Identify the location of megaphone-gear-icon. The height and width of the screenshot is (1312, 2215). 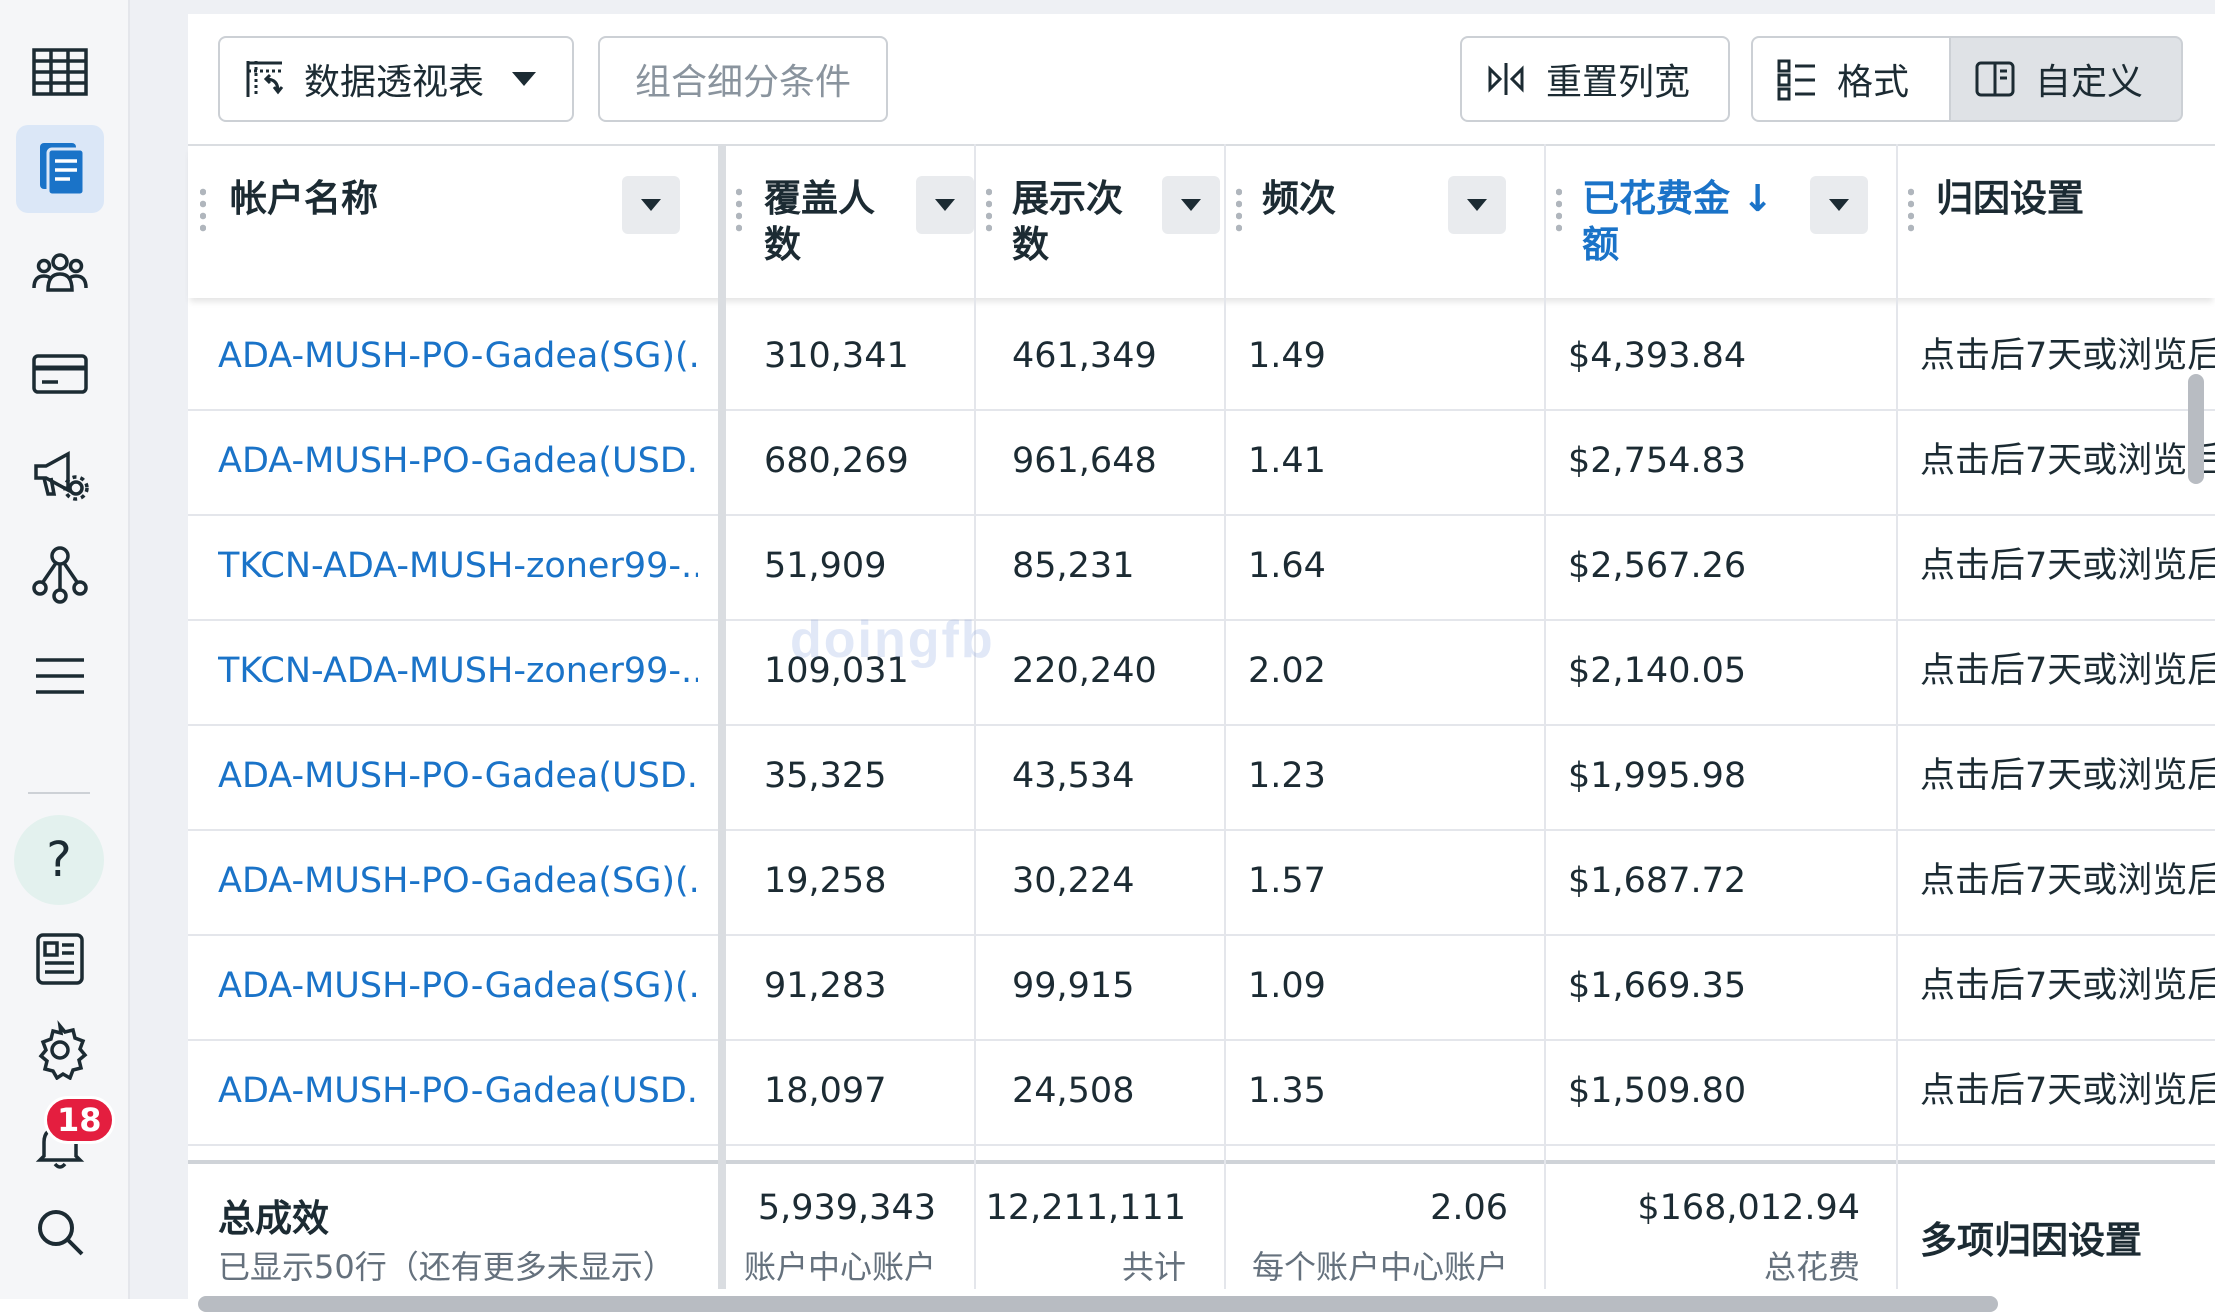
(60, 474).